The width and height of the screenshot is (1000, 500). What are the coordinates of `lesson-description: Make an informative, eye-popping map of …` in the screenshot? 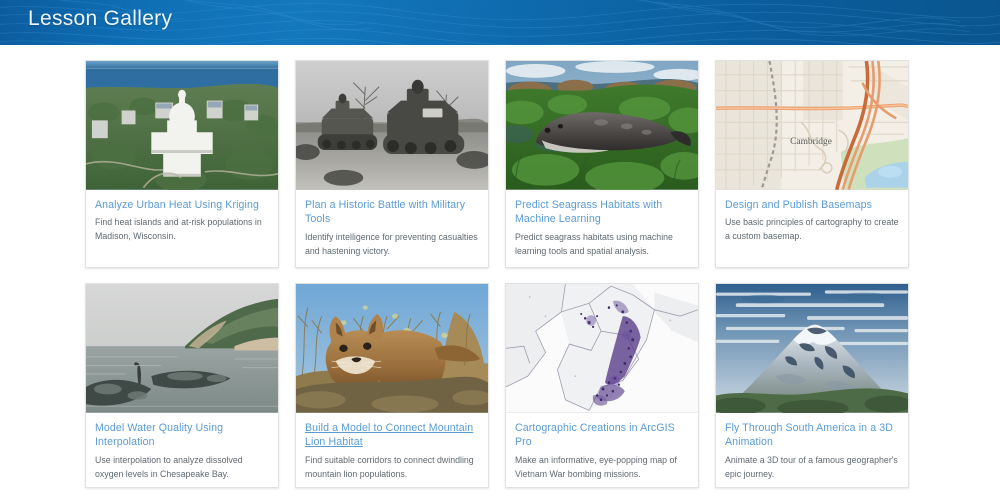 It's located at (596, 466).